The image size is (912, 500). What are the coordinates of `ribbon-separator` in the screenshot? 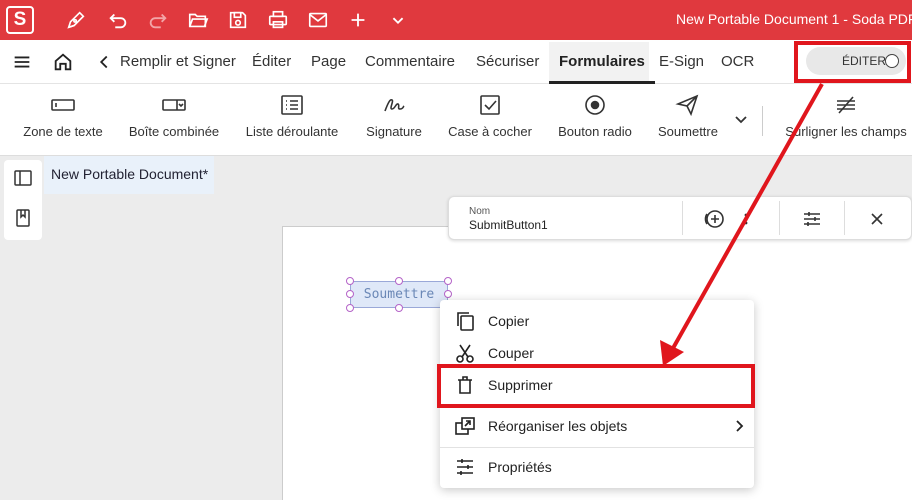 It's located at (762, 121).